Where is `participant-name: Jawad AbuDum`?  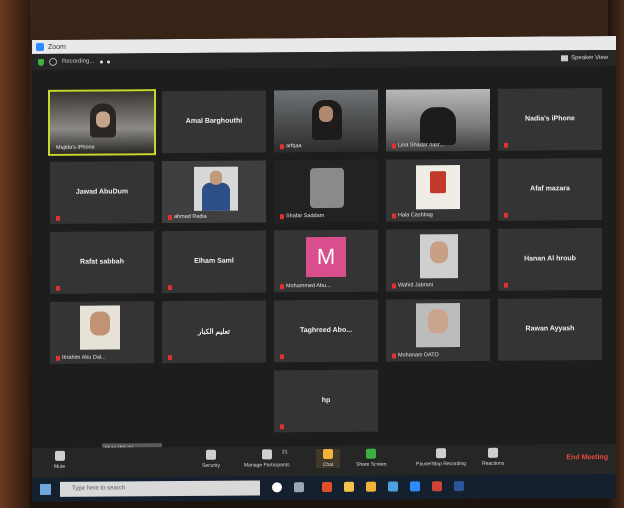 participant-name: Jawad AbuDum is located at coordinates (102, 192).